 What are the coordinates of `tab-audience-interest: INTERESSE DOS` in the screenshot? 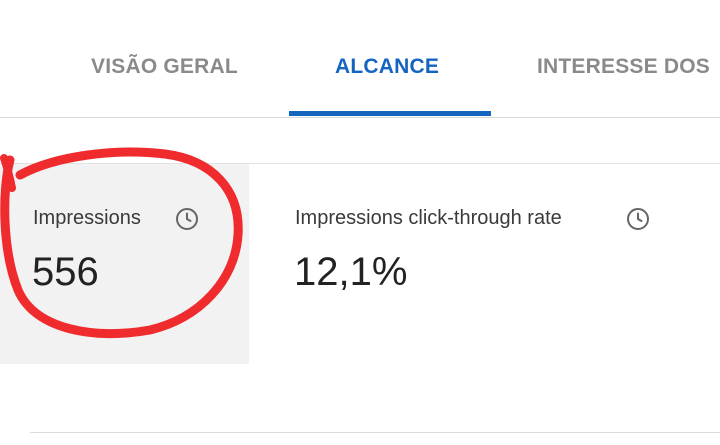 It's located at (623, 67).